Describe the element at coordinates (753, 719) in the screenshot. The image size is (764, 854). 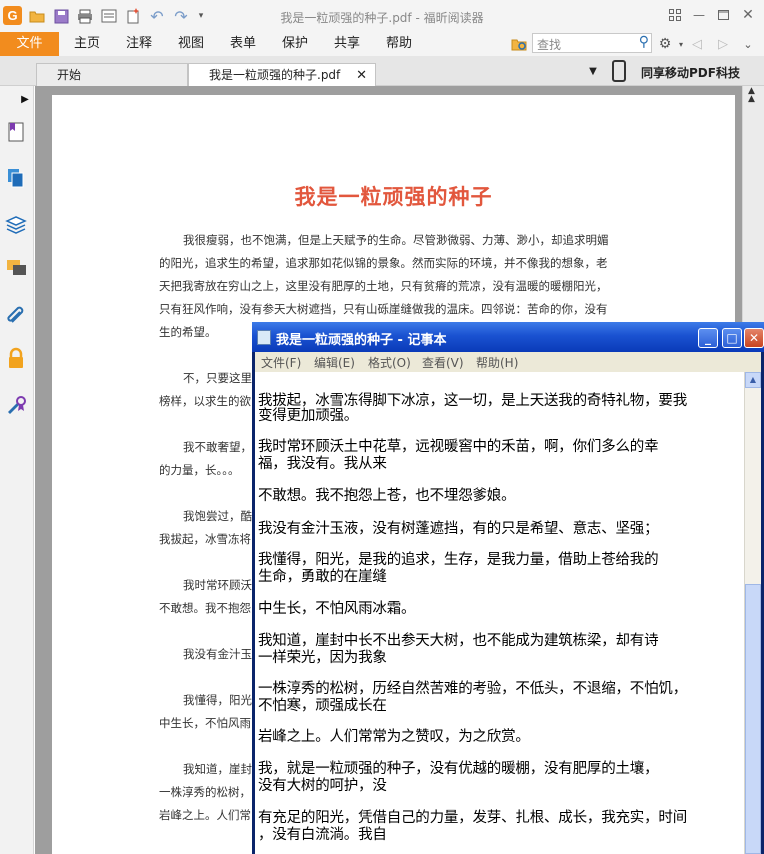
I see `notepad-scroll-thumb` at that location.